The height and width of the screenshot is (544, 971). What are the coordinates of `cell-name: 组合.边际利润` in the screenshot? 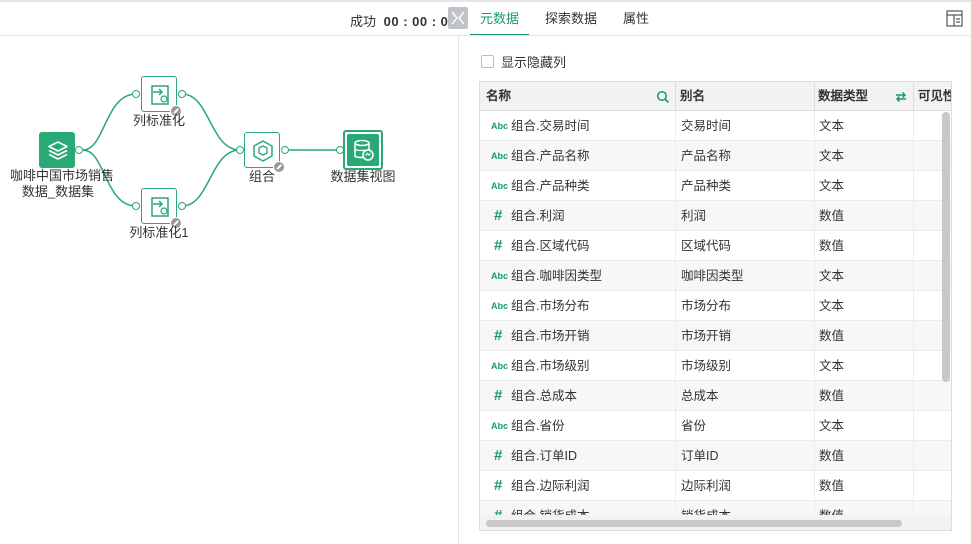 It's located at (550, 486).